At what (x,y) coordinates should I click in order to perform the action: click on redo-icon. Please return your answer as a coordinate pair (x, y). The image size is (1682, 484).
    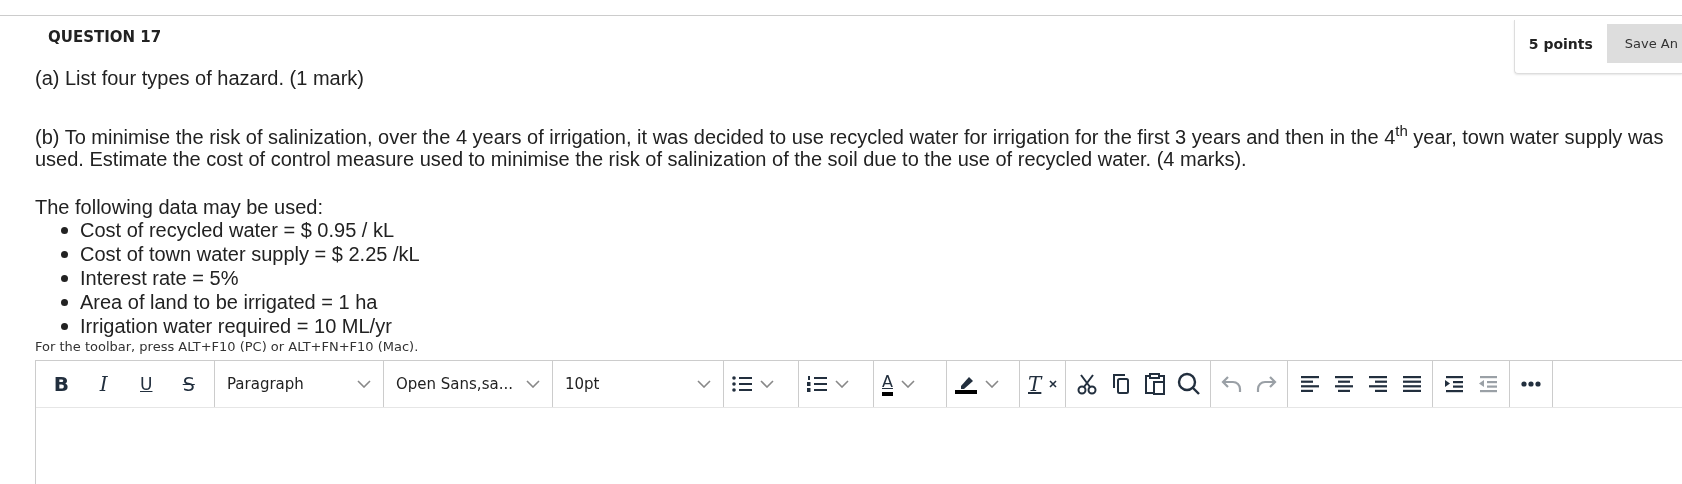
    Looking at the image, I should click on (1266, 384).